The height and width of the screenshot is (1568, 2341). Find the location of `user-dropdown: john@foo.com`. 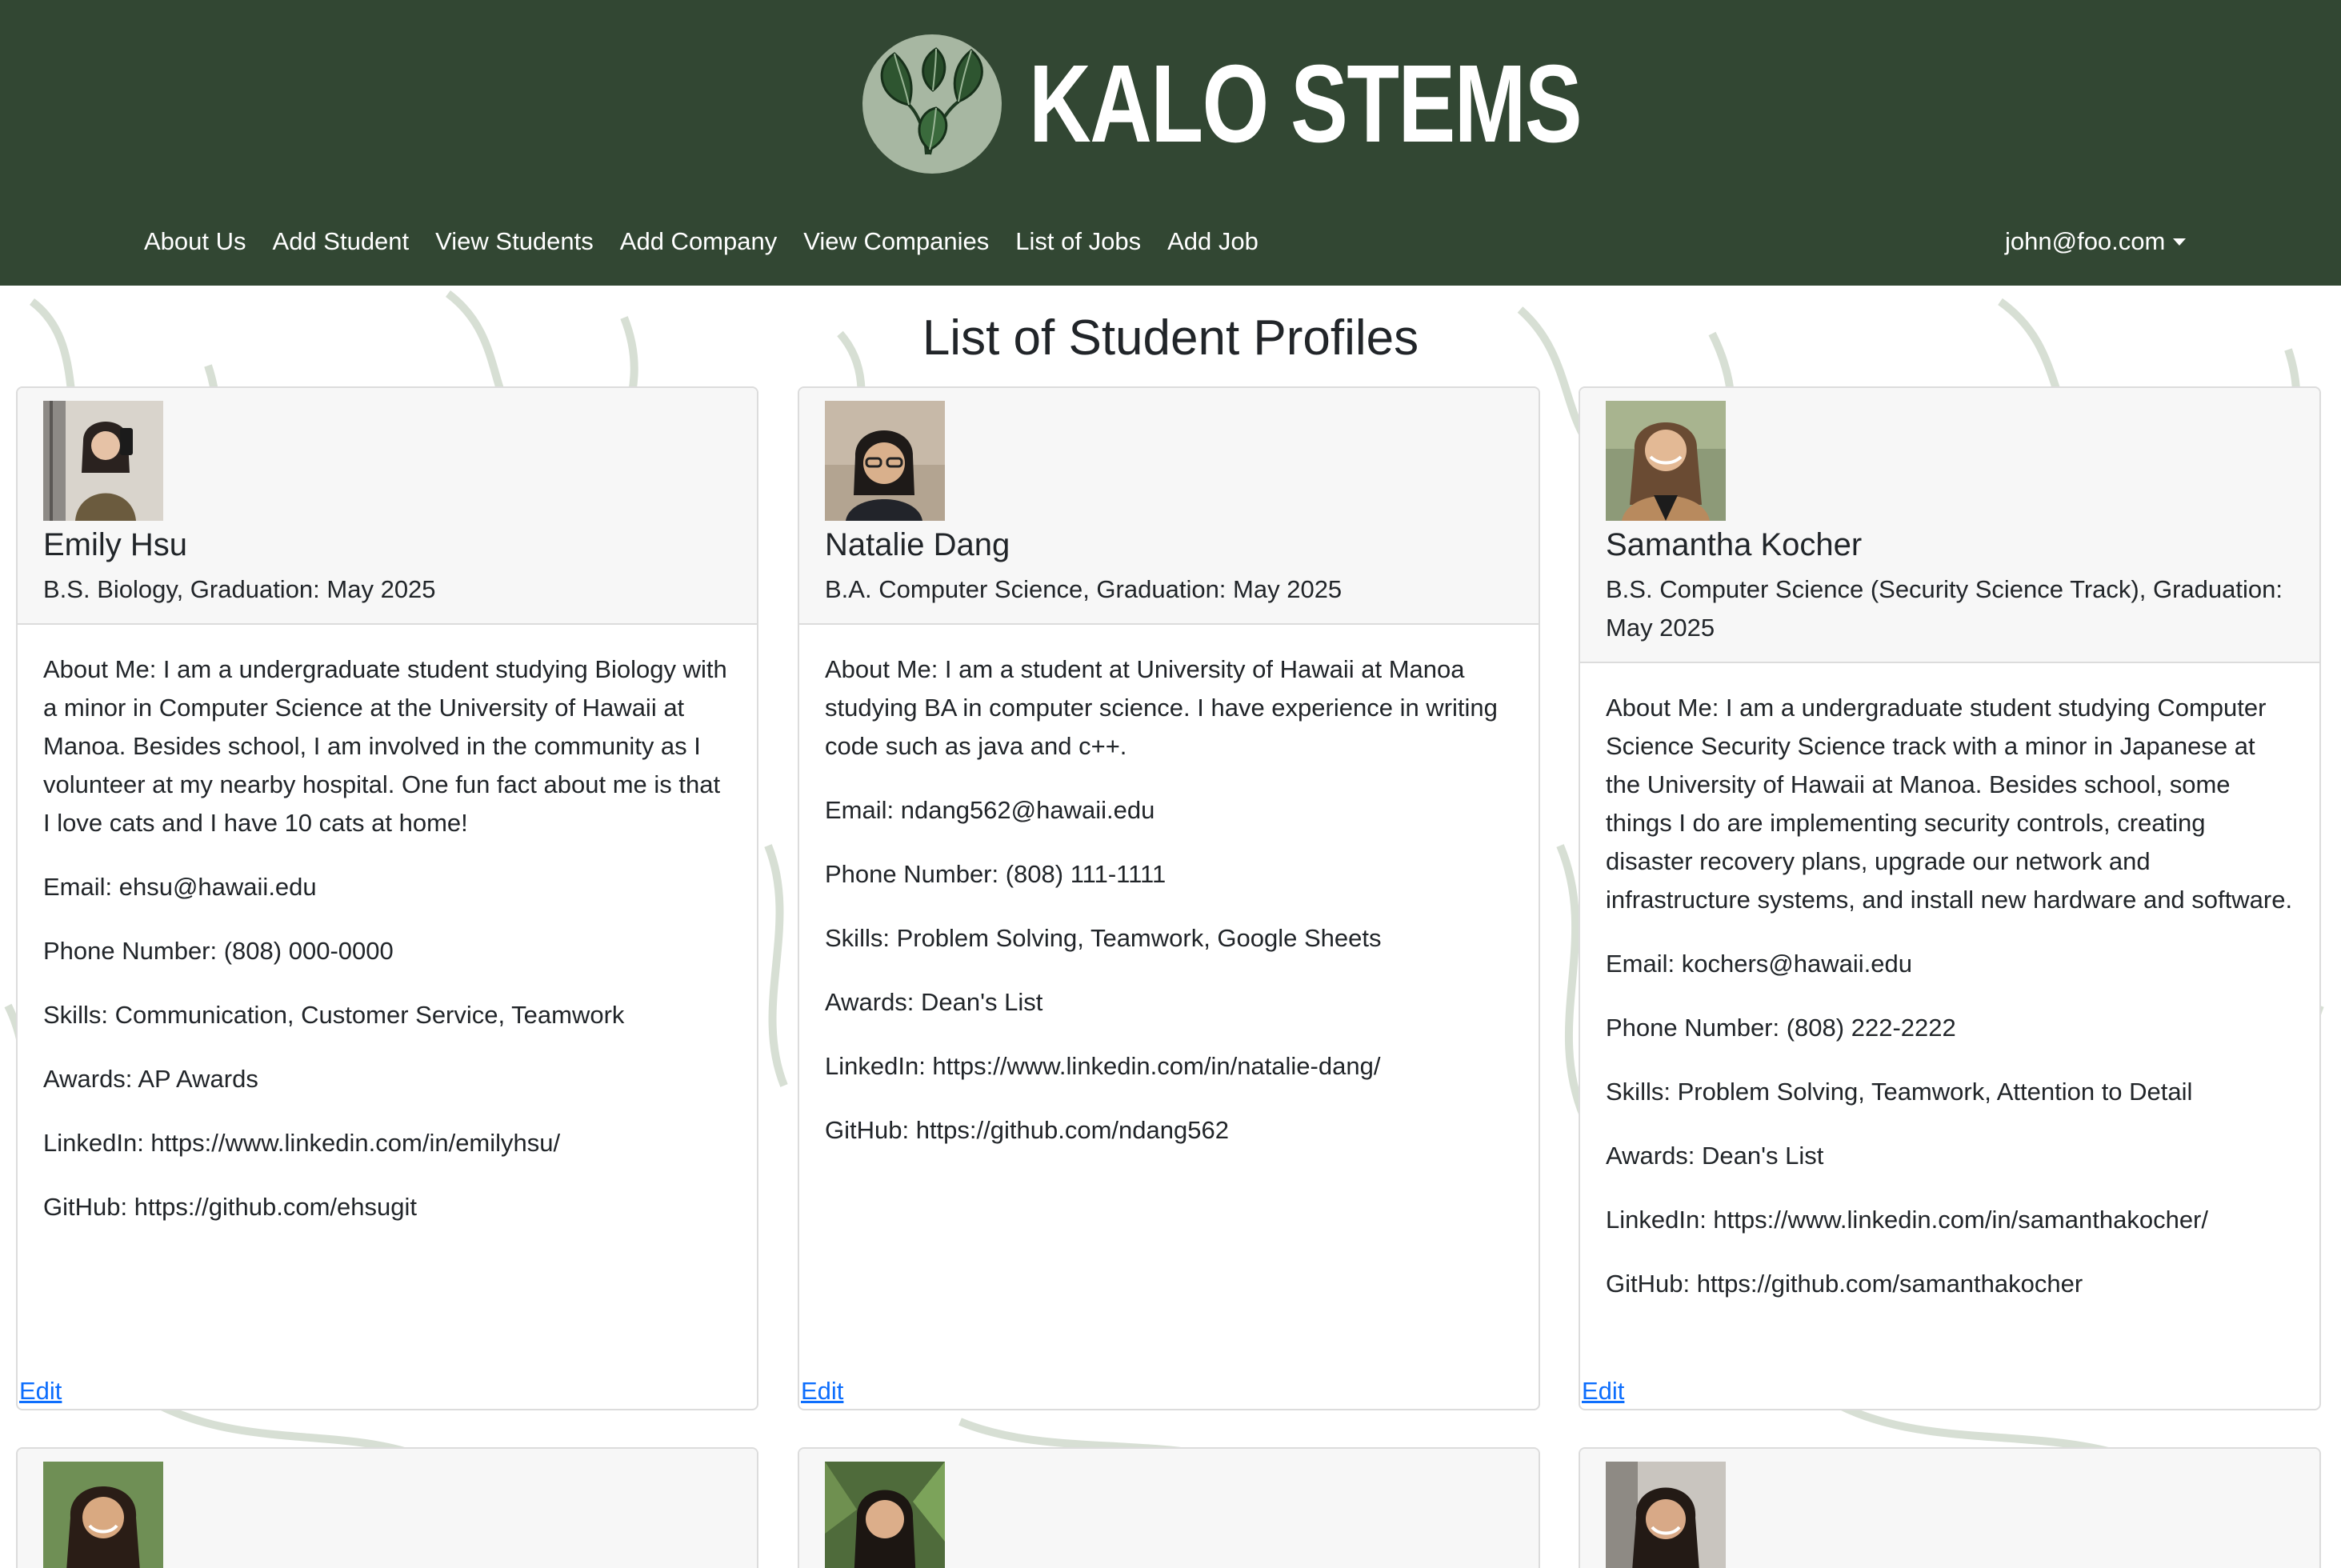

user-dropdown: john@foo.com is located at coordinates (2096, 241).